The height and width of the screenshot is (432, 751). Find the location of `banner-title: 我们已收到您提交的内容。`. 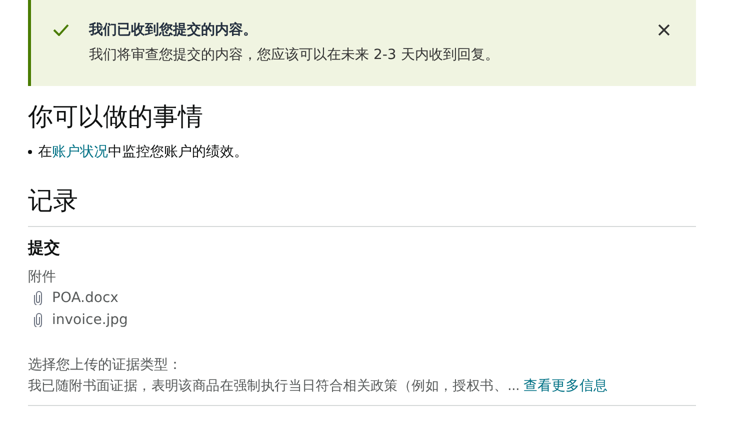

banner-title: 我们已收到您提交的内容。 is located at coordinates (173, 30).